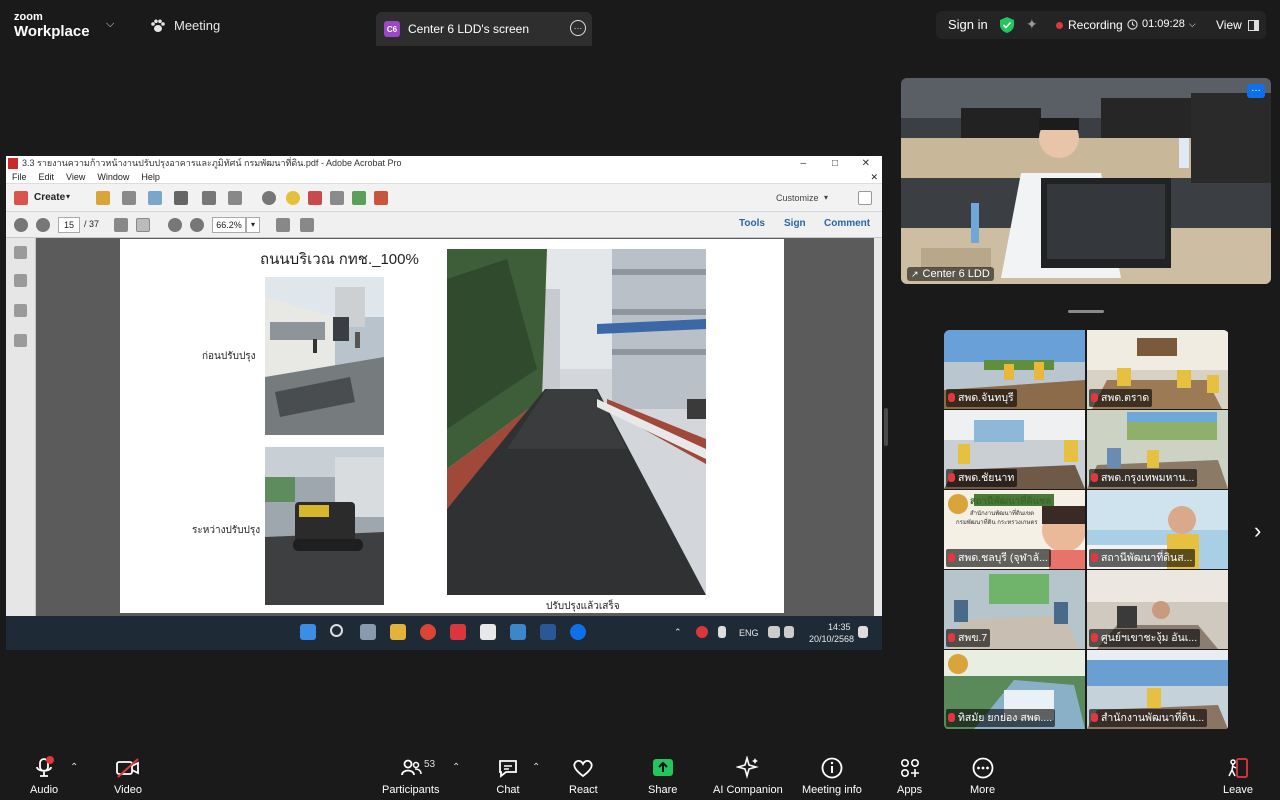 This screenshot has width=1280, height=800. Describe the element at coordinates (968, 24) in the screenshot. I see `sign-in-button: Sign in` at that location.